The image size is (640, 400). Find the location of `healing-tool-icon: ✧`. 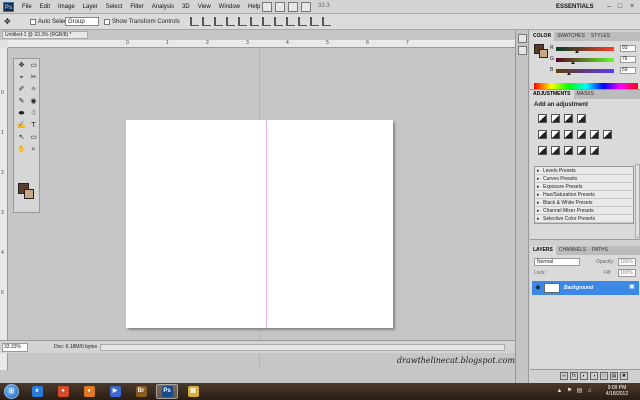

healing-tool-icon: ✧ is located at coordinates (33, 90).